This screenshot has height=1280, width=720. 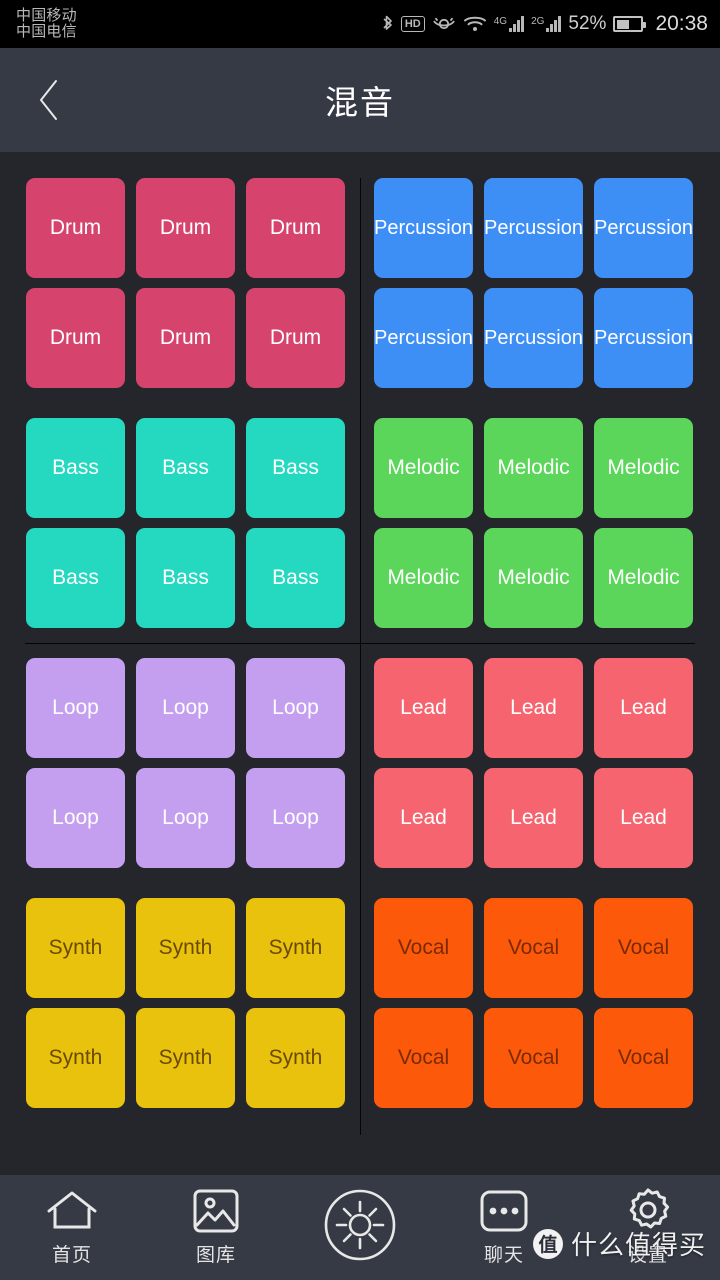 I want to click on hd-icon: HD, so click(x=412, y=24).